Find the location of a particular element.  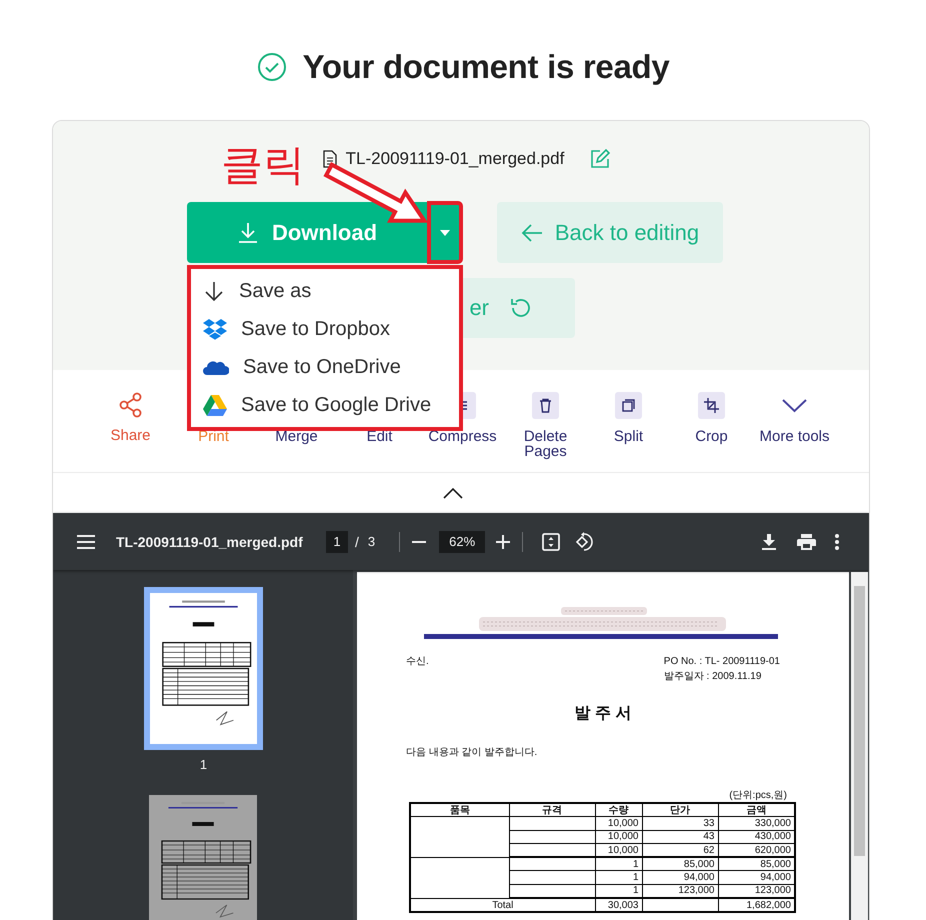

table-cell: 620,000 is located at coordinates (756, 850).